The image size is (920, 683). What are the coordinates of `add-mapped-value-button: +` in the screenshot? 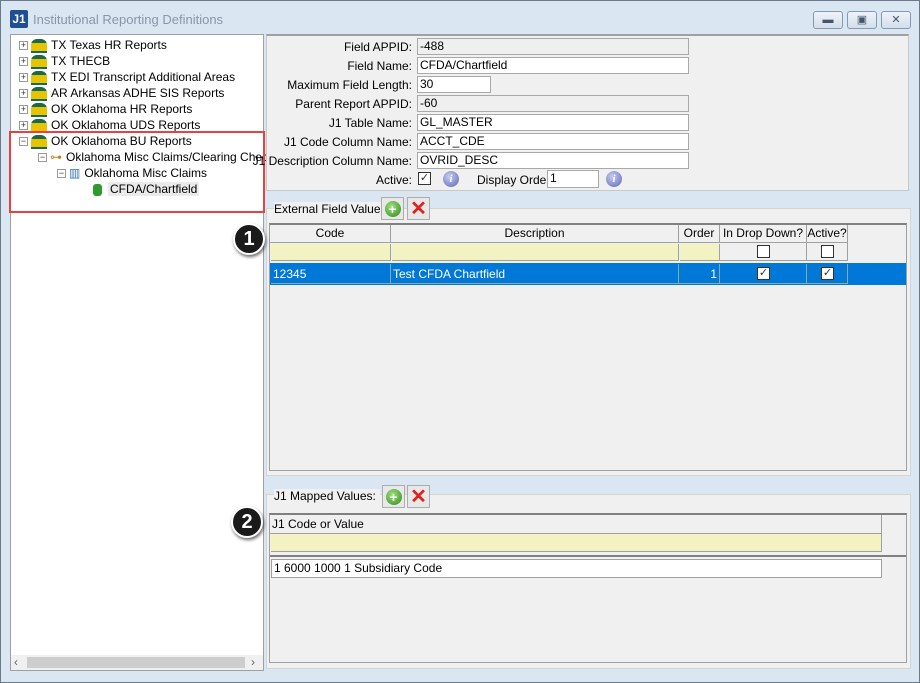 It's located at (393, 496).